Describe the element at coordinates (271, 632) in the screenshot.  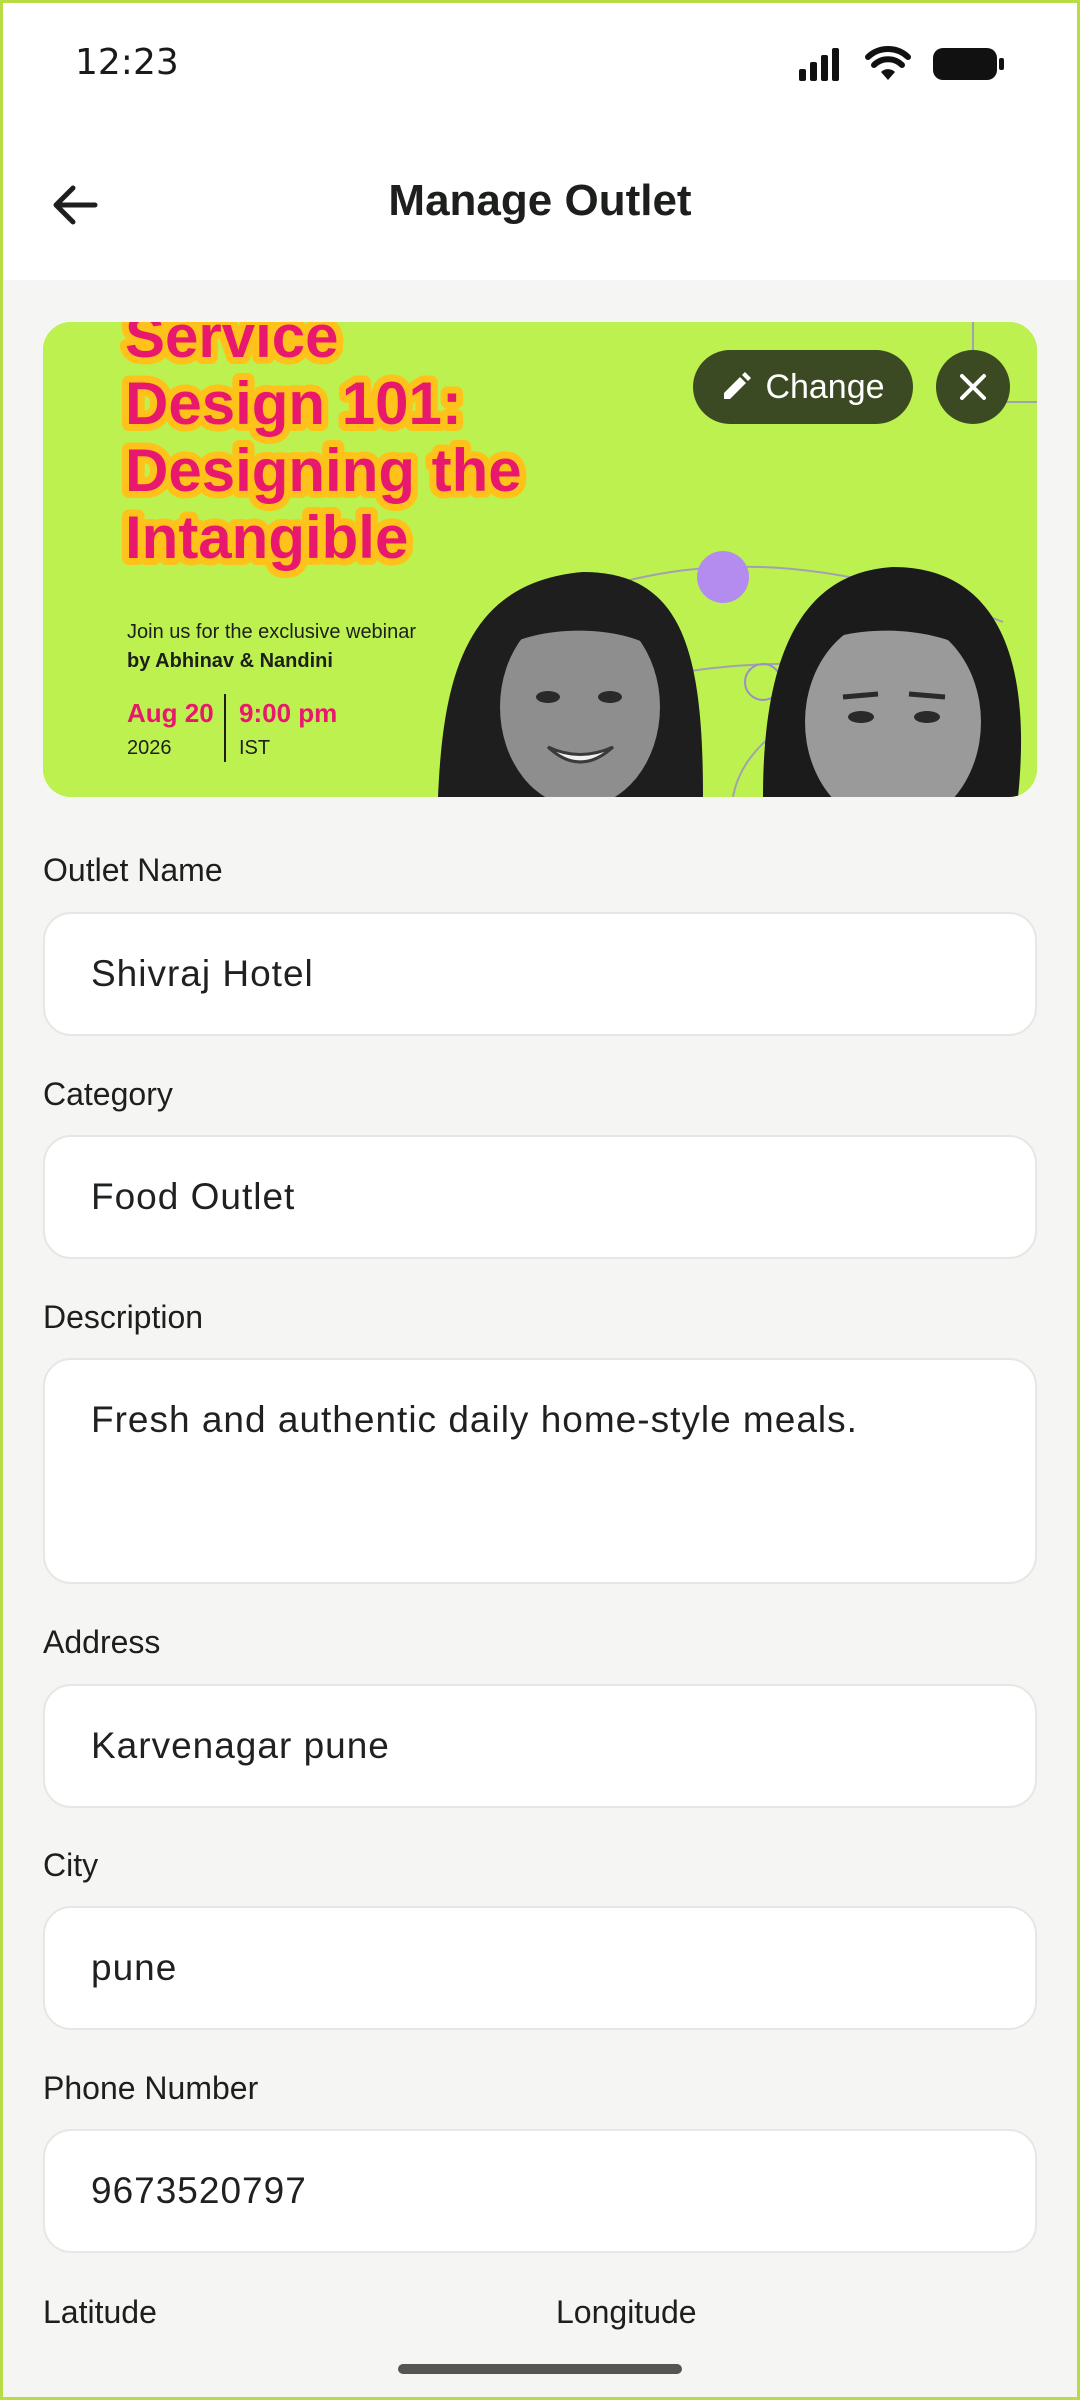
I see `banner-invite-text: Join us for the exclusive webinar` at that location.